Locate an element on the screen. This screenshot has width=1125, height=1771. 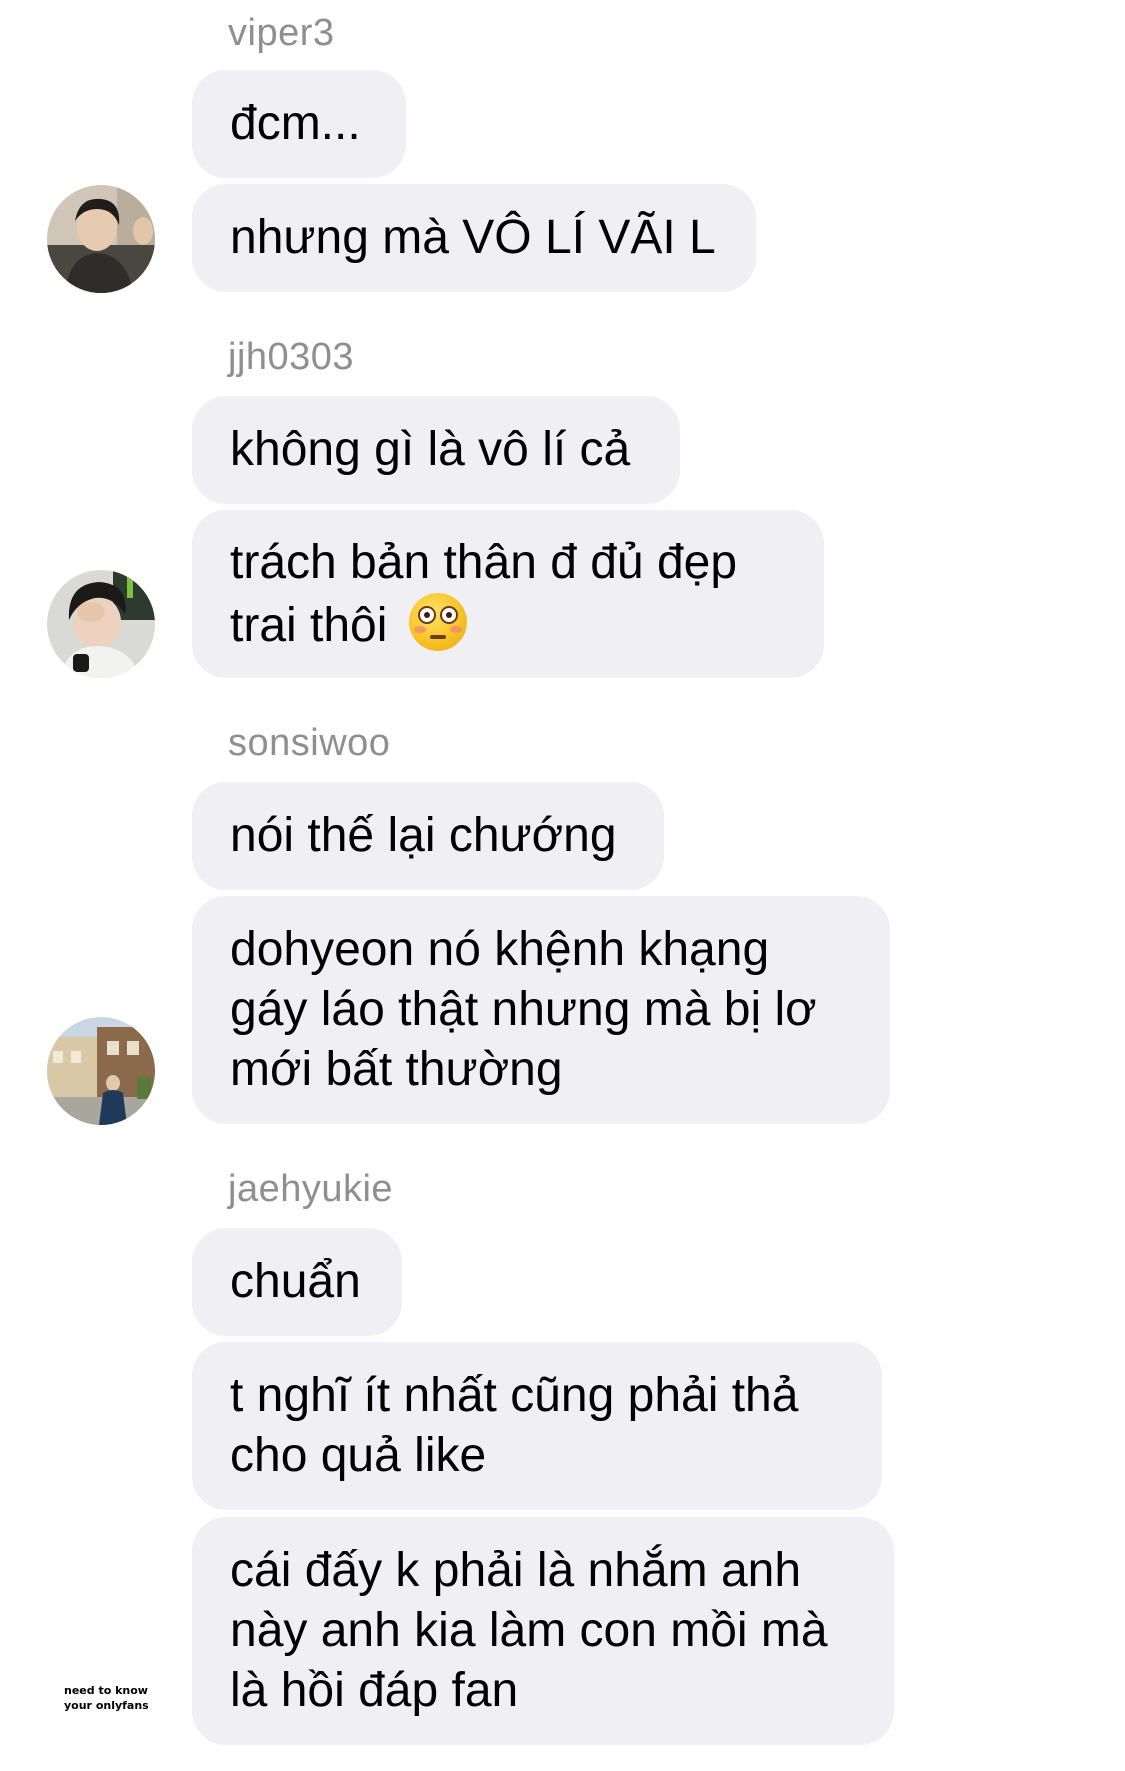
message-text: t nghĩ ít nhất cũng phải thả is located at coordinates (514, 1395).